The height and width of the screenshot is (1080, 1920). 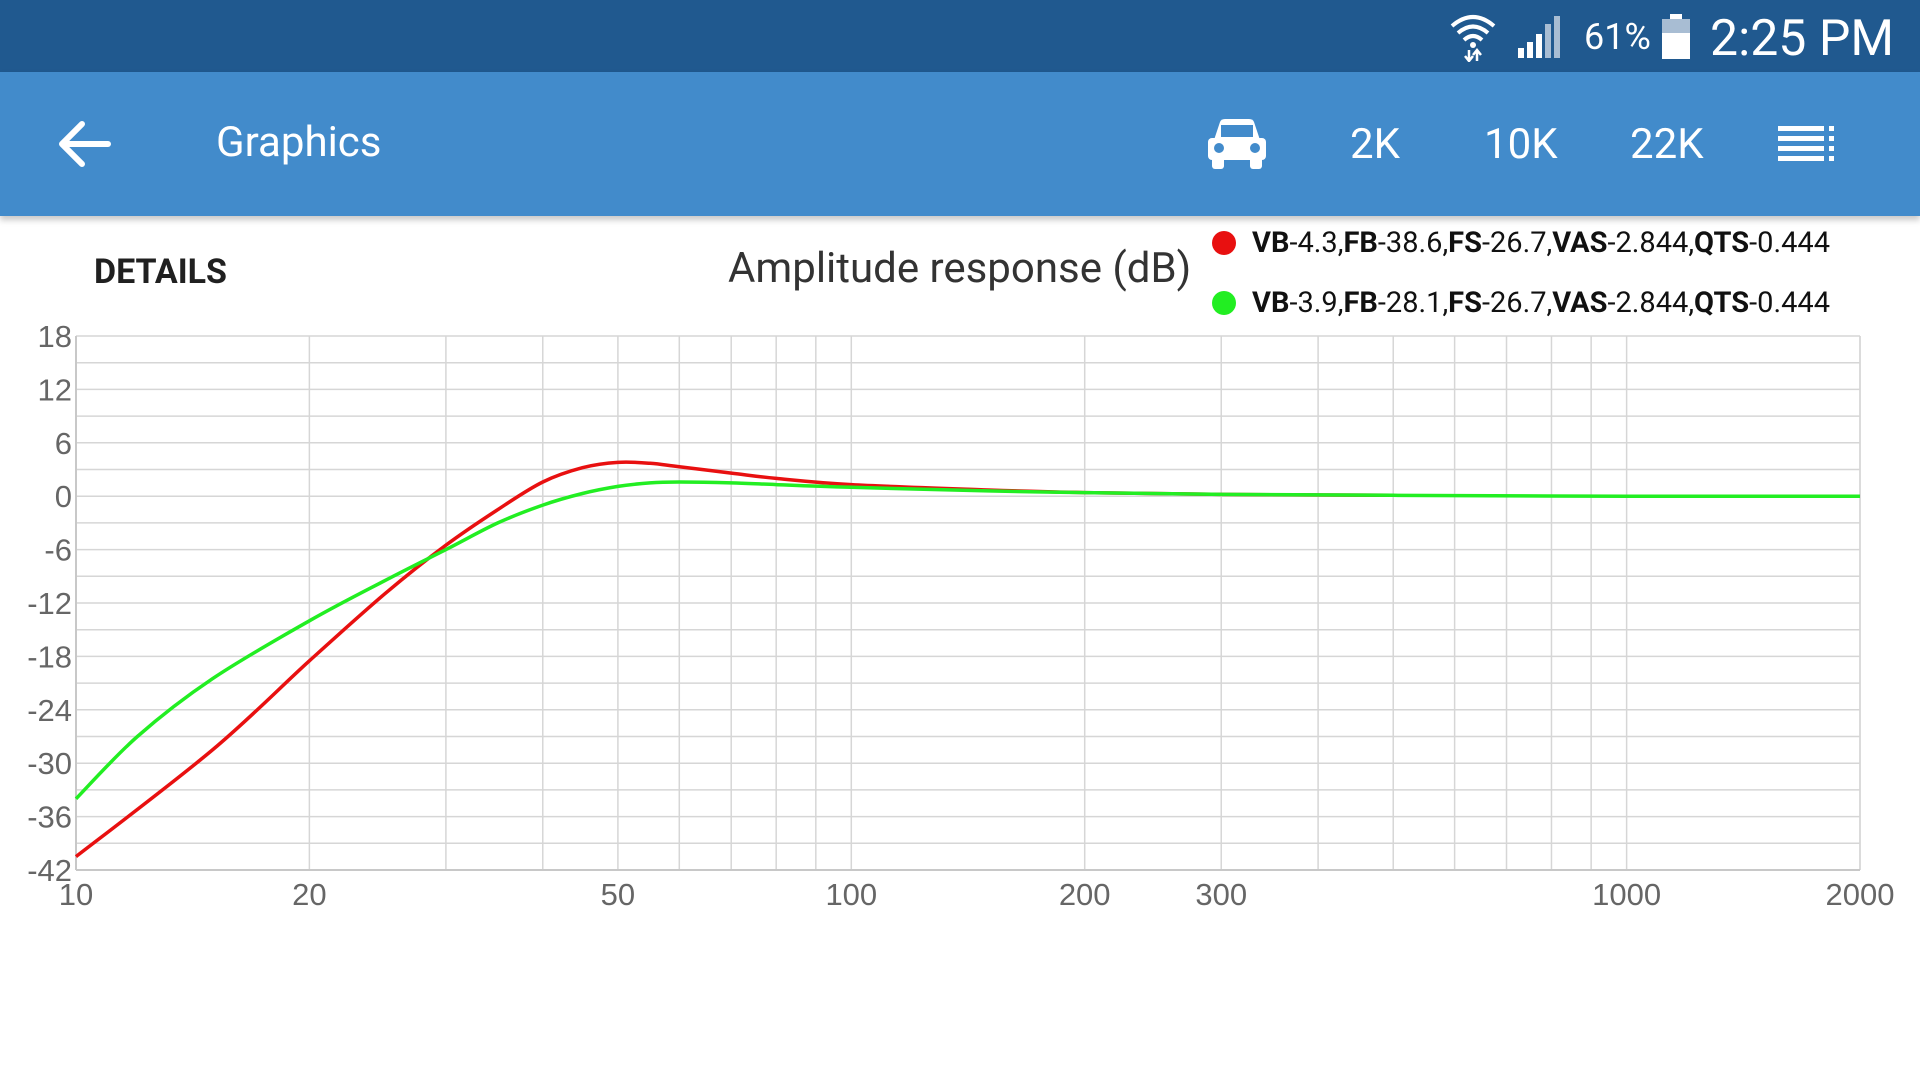 I want to click on range-2k-button: 2K, so click(x=1375, y=144).